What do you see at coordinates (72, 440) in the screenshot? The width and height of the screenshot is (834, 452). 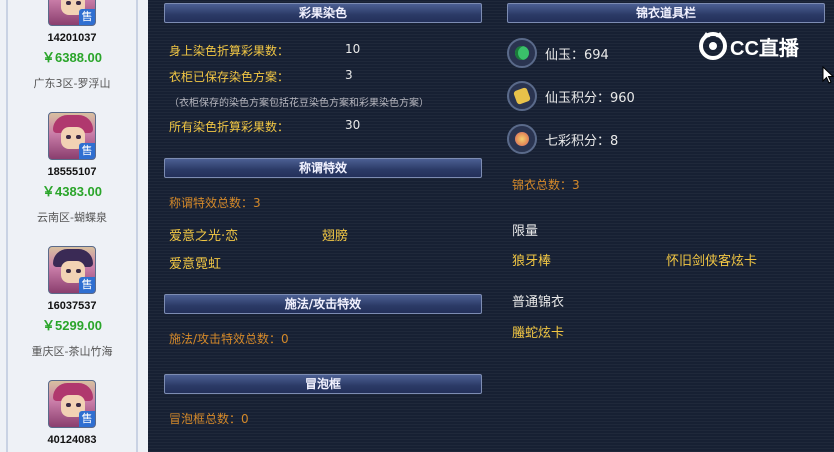 I see `listing-id: 40124083` at bounding box center [72, 440].